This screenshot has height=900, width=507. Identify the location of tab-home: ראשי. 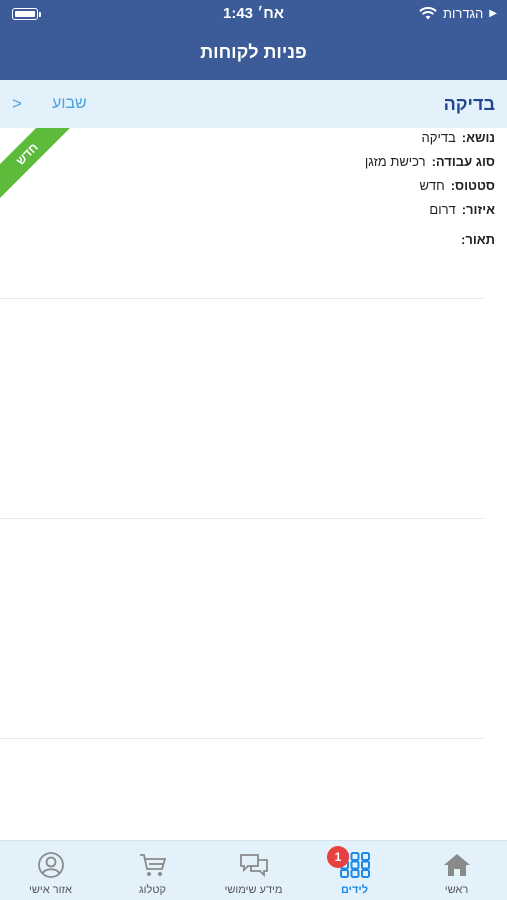
(456, 870).